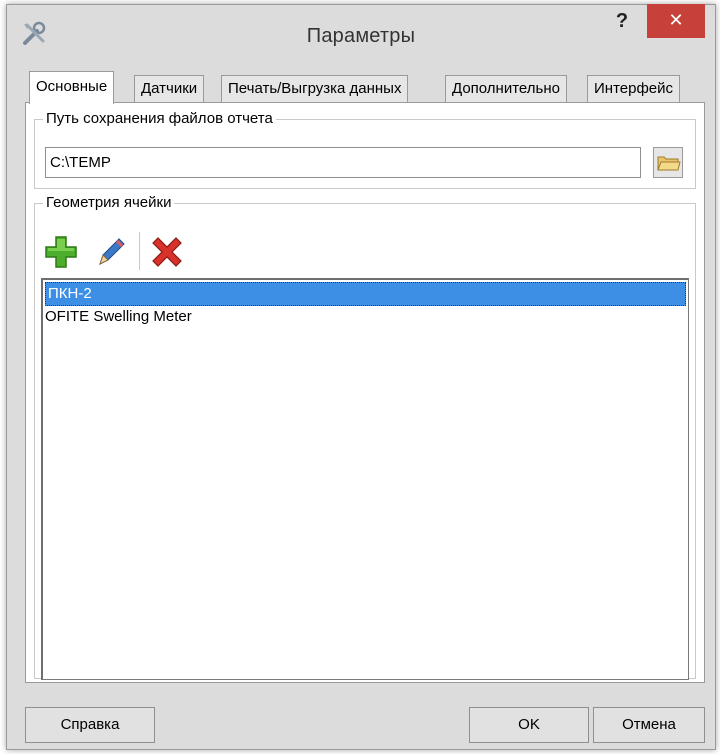 This screenshot has width=720, height=754. What do you see at coordinates (139, 251) in the screenshot?
I see `toolbar-separator` at bounding box center [139, 251].